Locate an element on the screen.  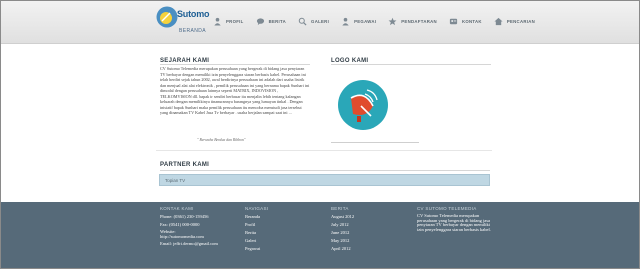
brand-name: Sutomo is located at coordinates (193, 14).